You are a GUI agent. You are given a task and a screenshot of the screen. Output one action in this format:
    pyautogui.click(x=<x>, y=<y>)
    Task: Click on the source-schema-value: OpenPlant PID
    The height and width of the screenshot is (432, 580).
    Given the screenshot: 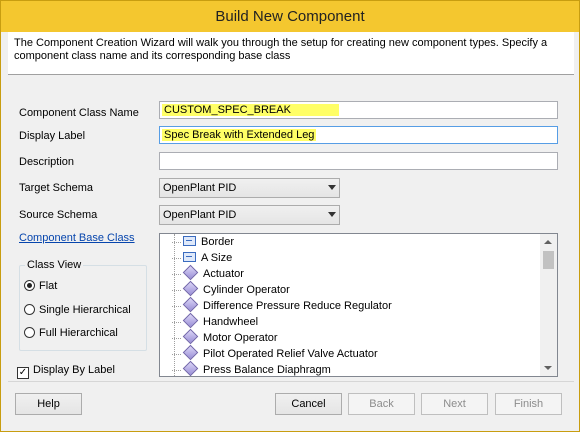 What is the action you would take?
    pyautogui.click(x=200, y=215)
    